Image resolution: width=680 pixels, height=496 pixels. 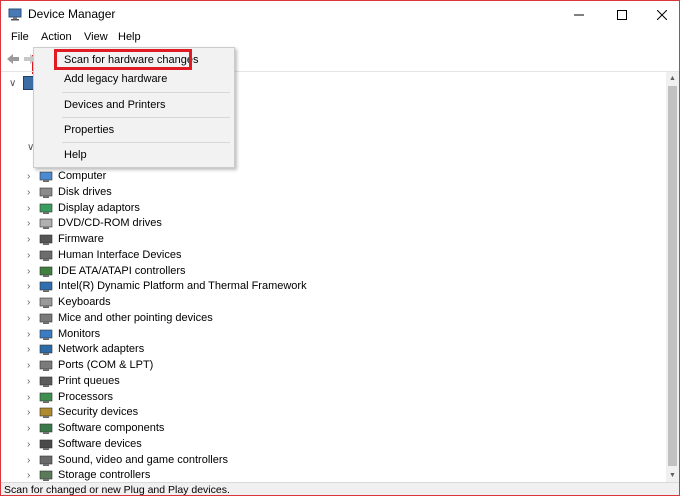 What do you see at coordinates (333, 178) in the screenshot?
I see `tree-item-computer: › Computer` at bounding box center [333, 178].